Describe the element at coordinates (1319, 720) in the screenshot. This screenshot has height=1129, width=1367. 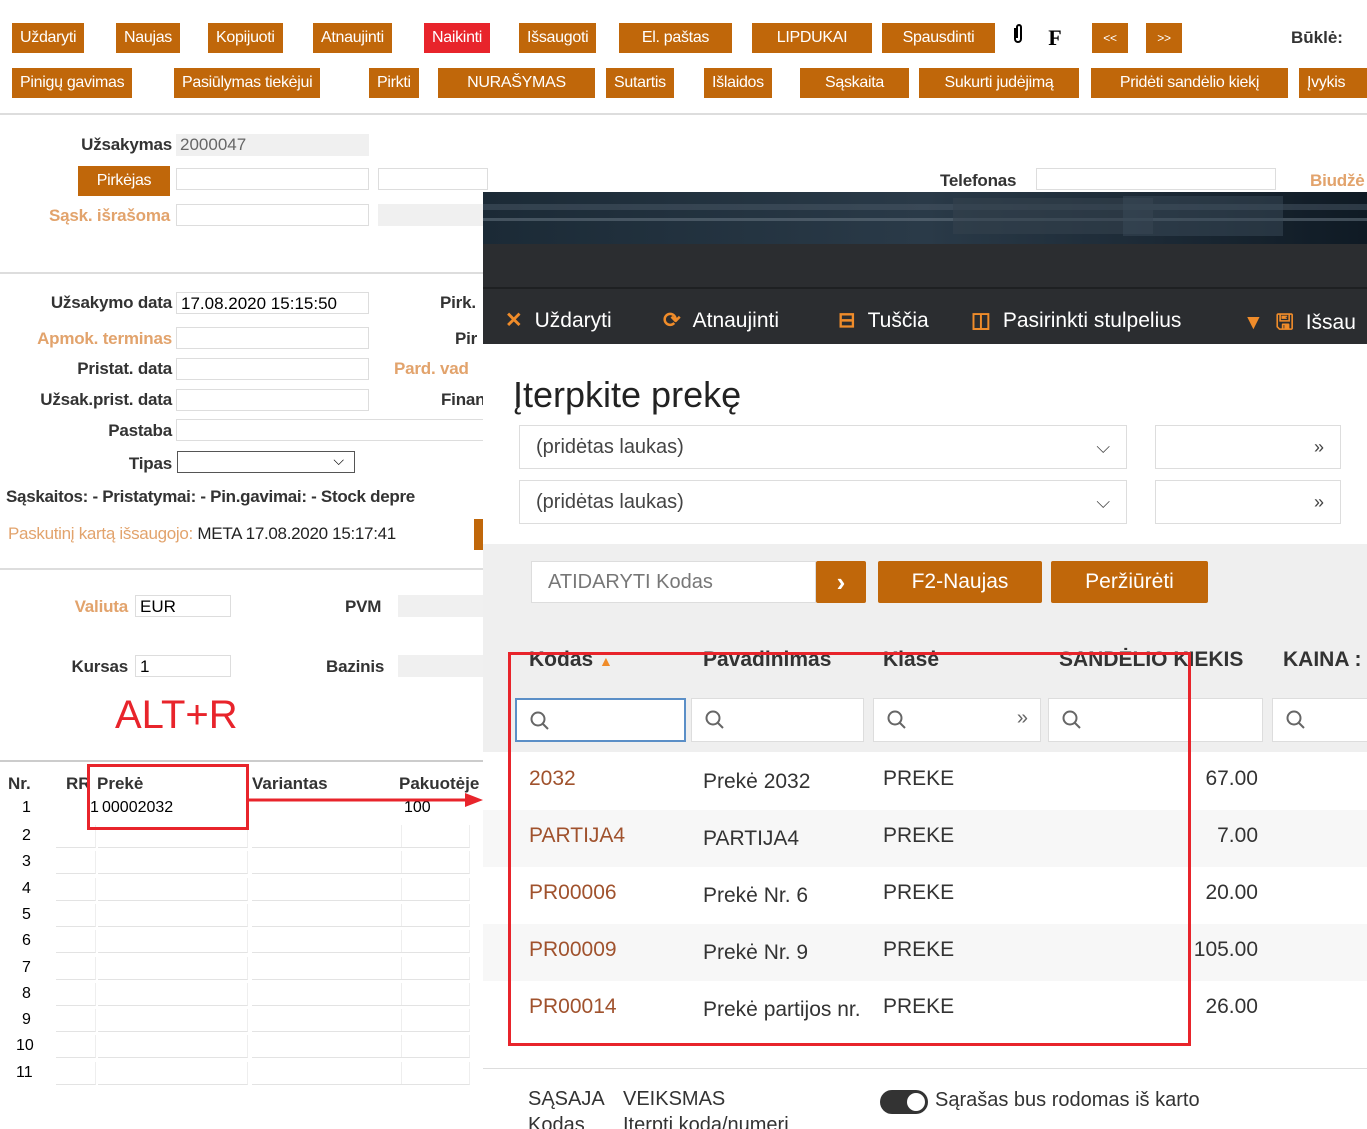
I see `filter-price-input` at that location.